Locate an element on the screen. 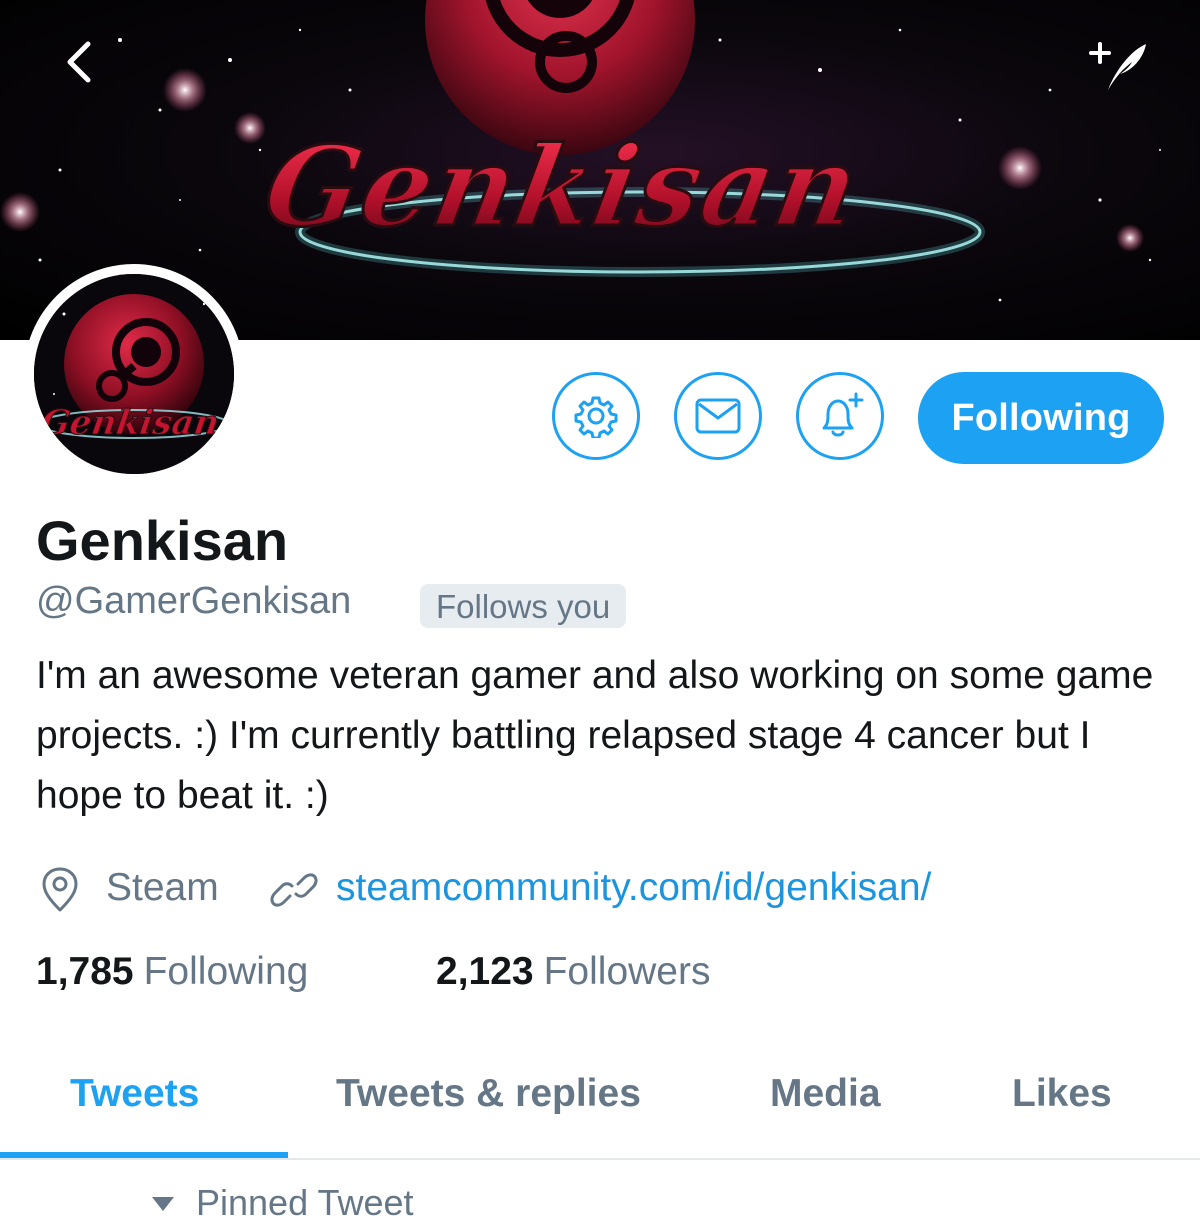  follows-you-badge: Follows you is located at coordinates (523, 606).